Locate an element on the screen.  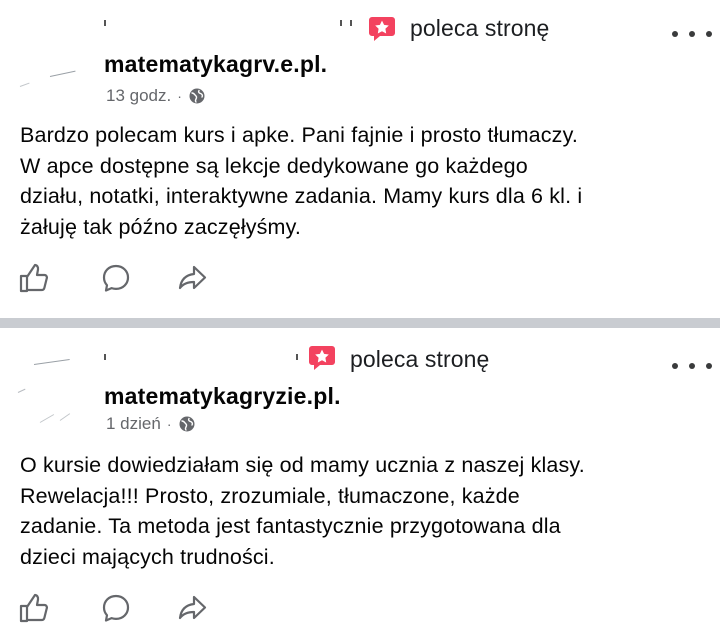
post-meta: 13 godz. · is located at coordinates (156, 96).